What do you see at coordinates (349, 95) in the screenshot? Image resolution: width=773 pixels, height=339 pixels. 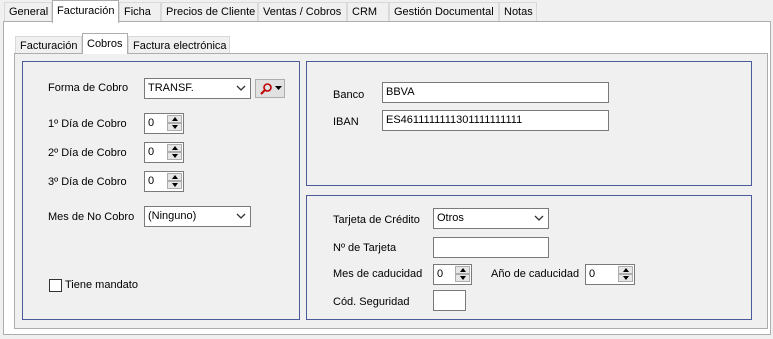 I see `banco-label: Banco` at bounding box center [349, 95].